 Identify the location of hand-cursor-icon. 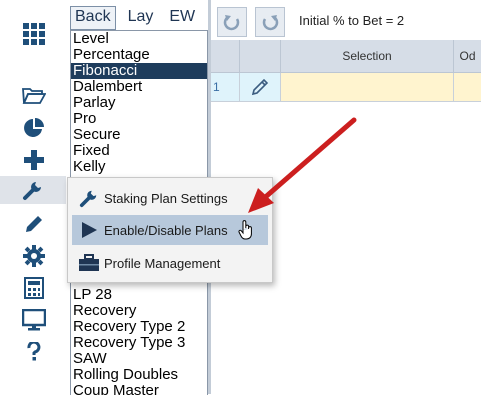
(246, 230).